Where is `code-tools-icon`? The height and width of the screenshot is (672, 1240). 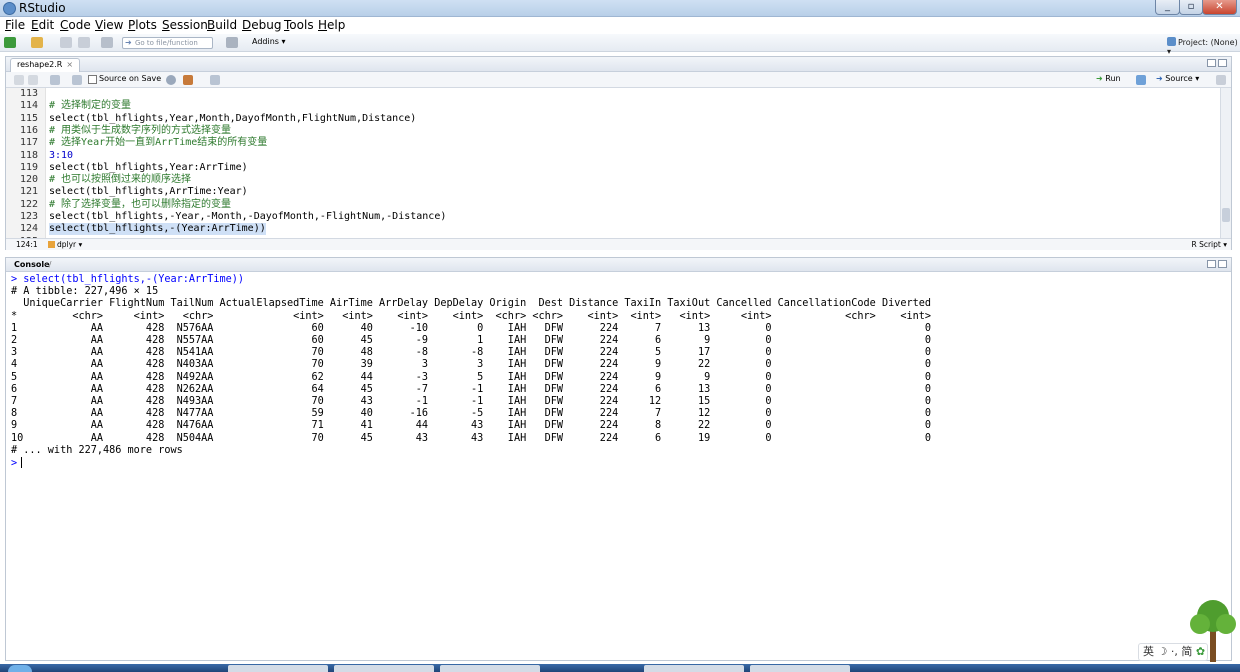
code-tools-icon is located at coordinates (188, 80).